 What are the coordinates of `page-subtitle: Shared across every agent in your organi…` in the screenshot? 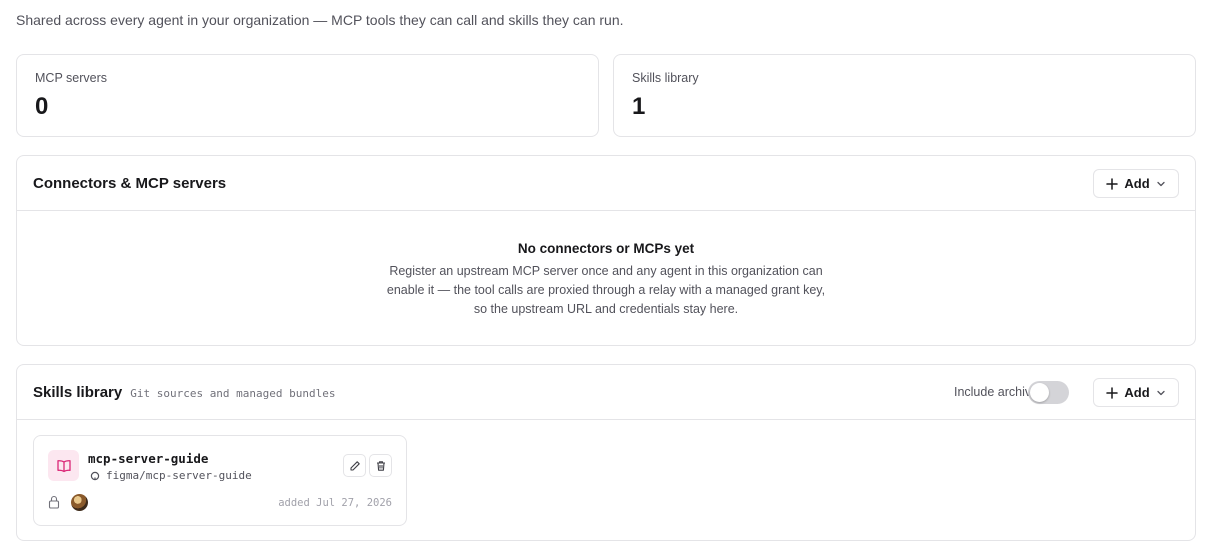 It's located at (320, 20).